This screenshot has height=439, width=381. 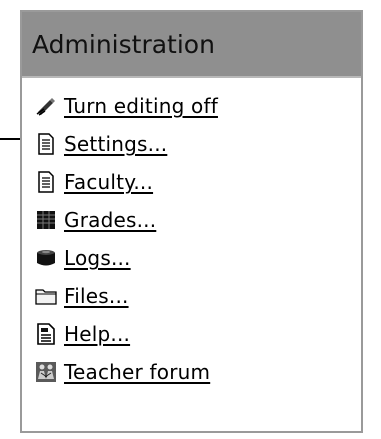 I want to click on folder-icon, so click(x=46, y=296).